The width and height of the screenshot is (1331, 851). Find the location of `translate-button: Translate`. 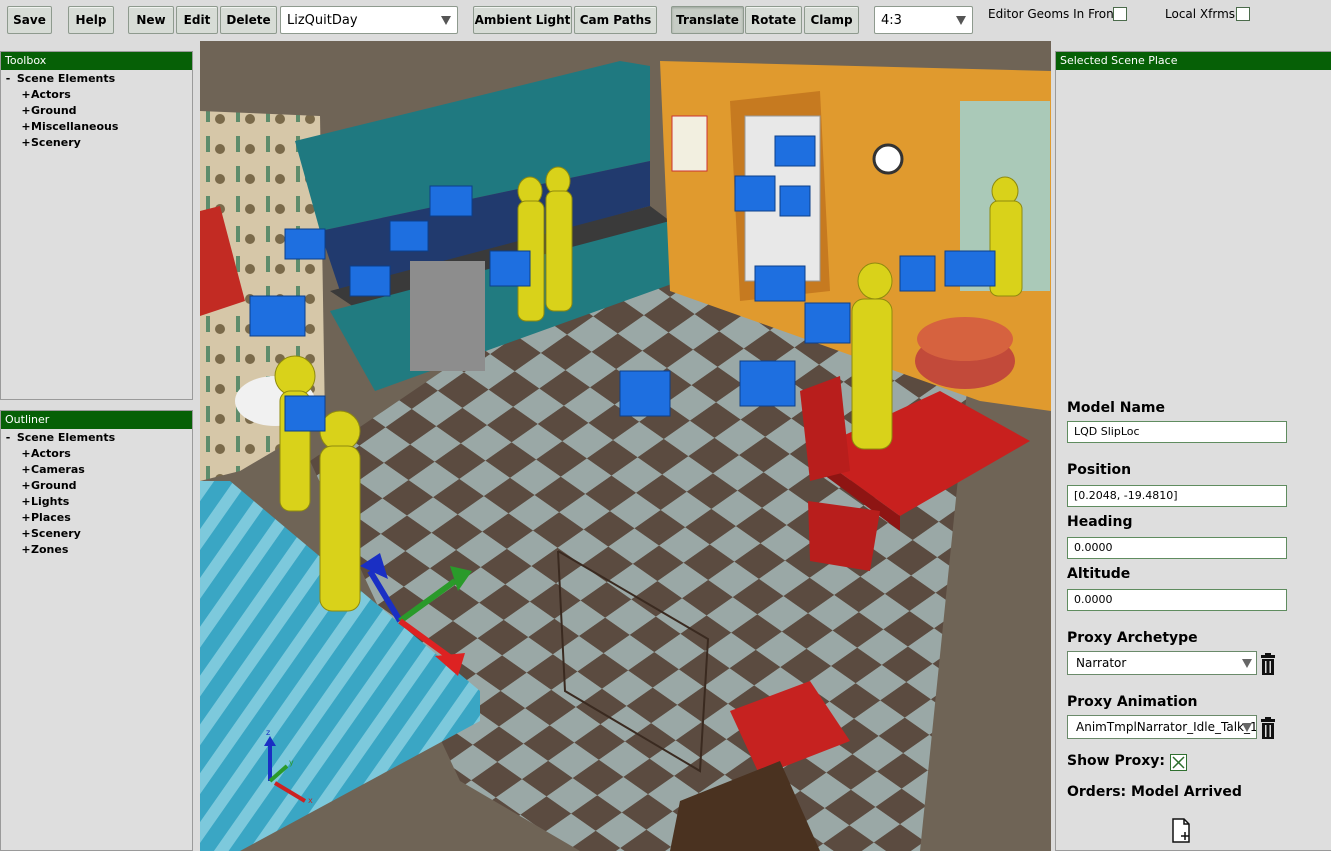

translate-button: Translate is located at coordinates (707, 20).